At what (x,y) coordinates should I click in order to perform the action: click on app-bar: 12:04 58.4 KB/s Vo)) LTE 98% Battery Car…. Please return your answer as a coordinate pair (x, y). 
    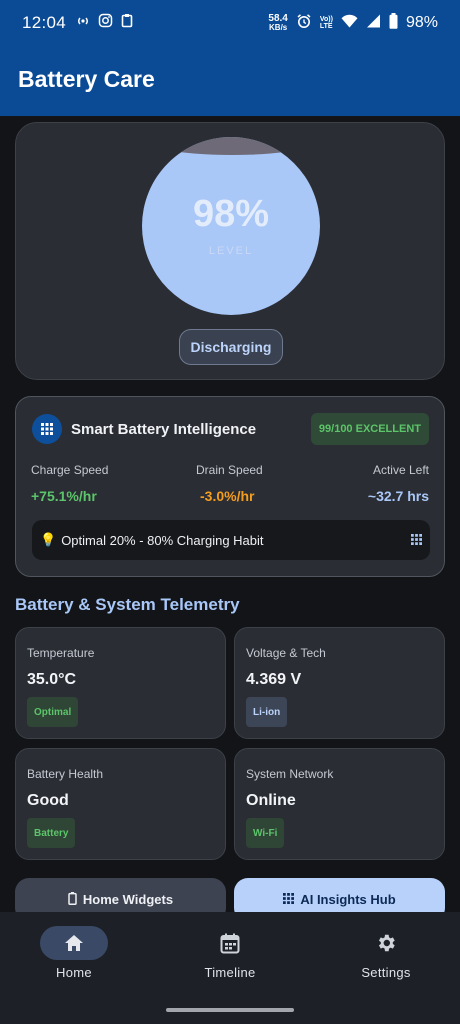
    Looking at the image, I should click on (230, 58).